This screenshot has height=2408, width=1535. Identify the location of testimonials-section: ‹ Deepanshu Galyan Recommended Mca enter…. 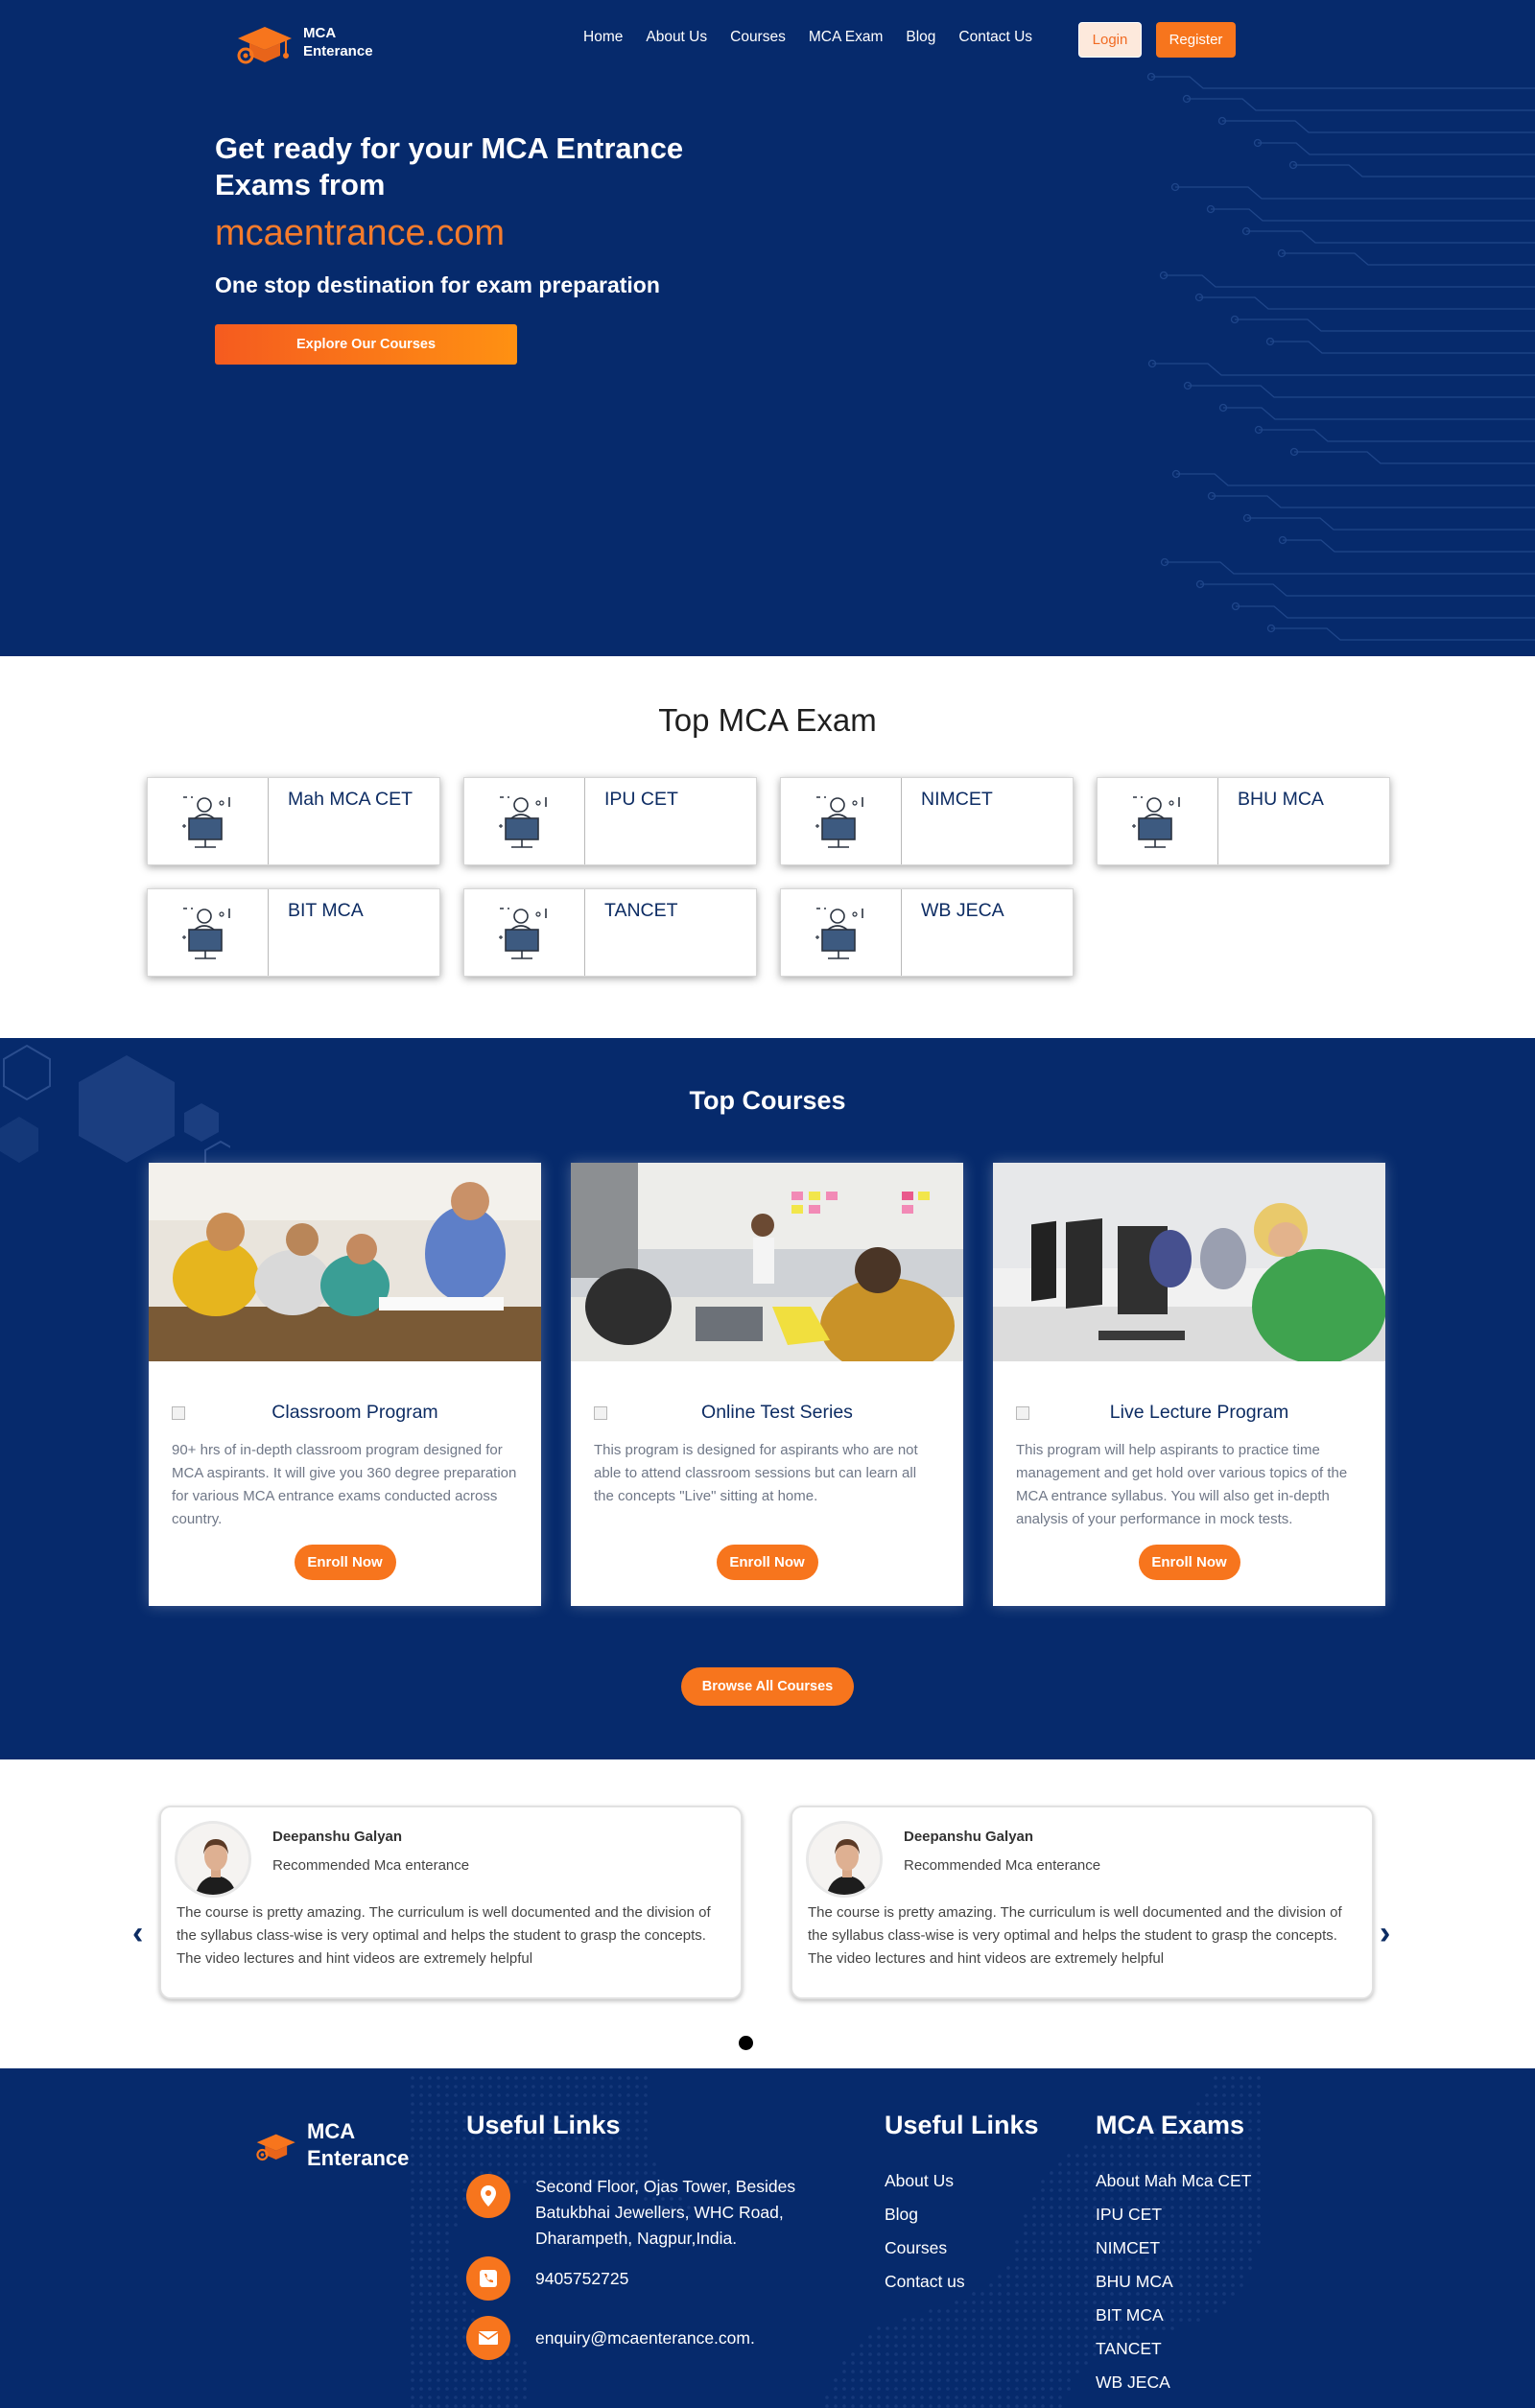
(767, 1913).